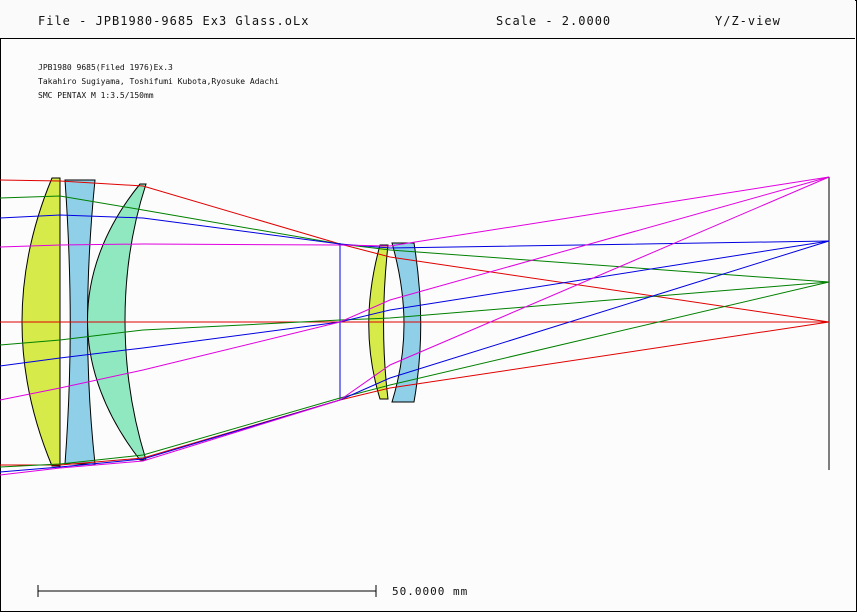 The image size is (857, 612). Describe the element at coordinates (207, 591) in the screenshot. I see `scale-bar` at that location.